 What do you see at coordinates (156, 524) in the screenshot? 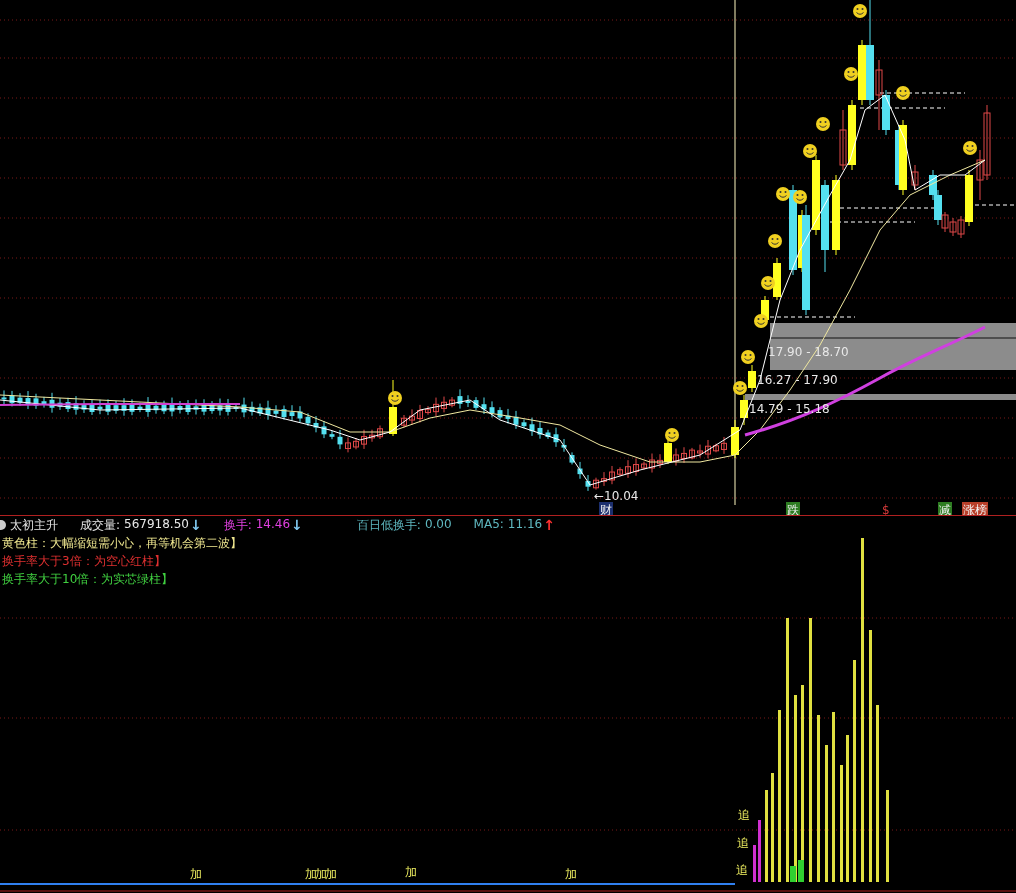
I see `readout-value: 567918.50` at bounding box center [156, 524].